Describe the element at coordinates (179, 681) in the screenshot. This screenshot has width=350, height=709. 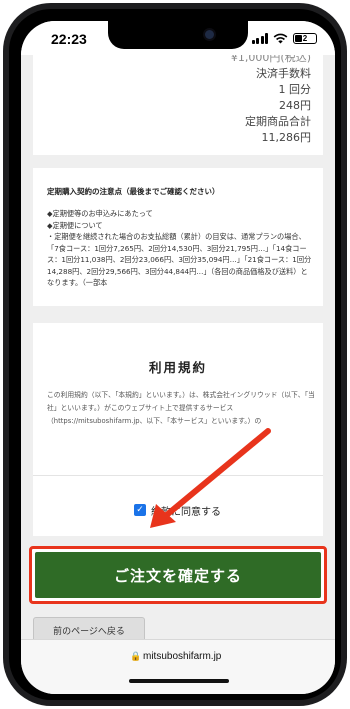
I see `home-indicator` at that location.